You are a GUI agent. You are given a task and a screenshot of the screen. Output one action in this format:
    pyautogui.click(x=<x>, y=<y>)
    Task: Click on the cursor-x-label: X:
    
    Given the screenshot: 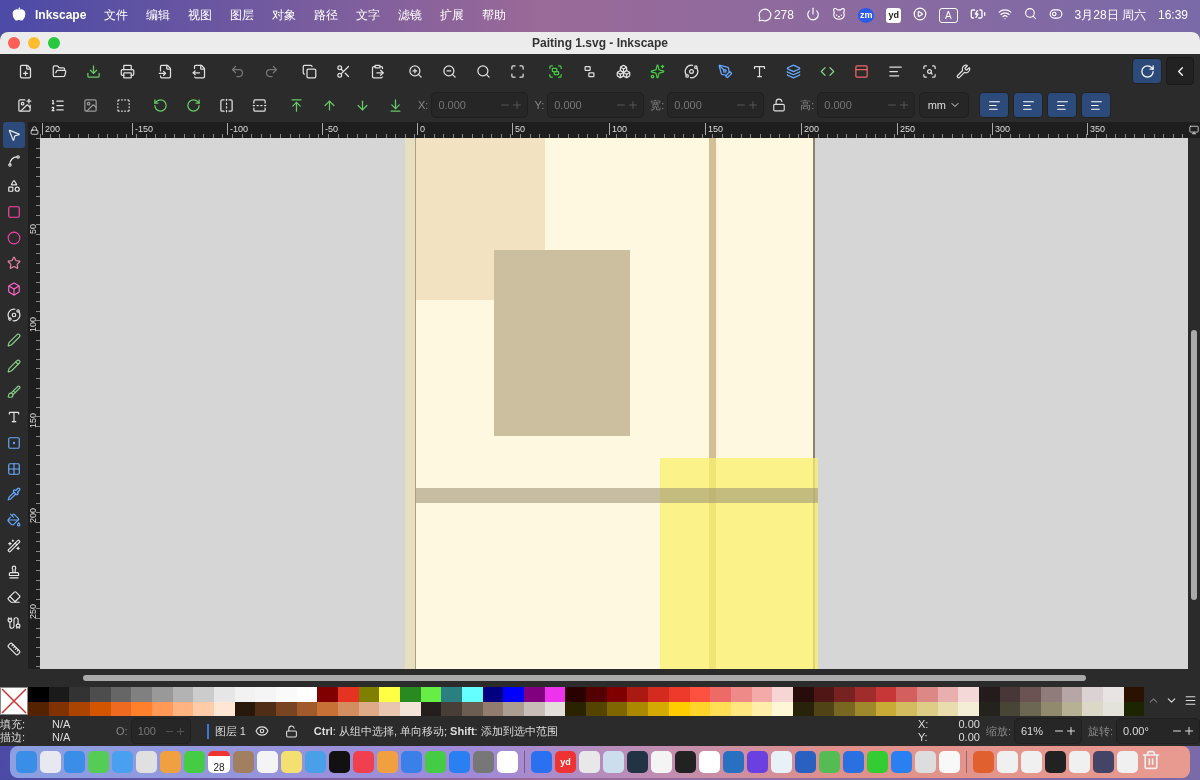 What is the action you would take?
    pyautogui.click(x=923, y=724)
    